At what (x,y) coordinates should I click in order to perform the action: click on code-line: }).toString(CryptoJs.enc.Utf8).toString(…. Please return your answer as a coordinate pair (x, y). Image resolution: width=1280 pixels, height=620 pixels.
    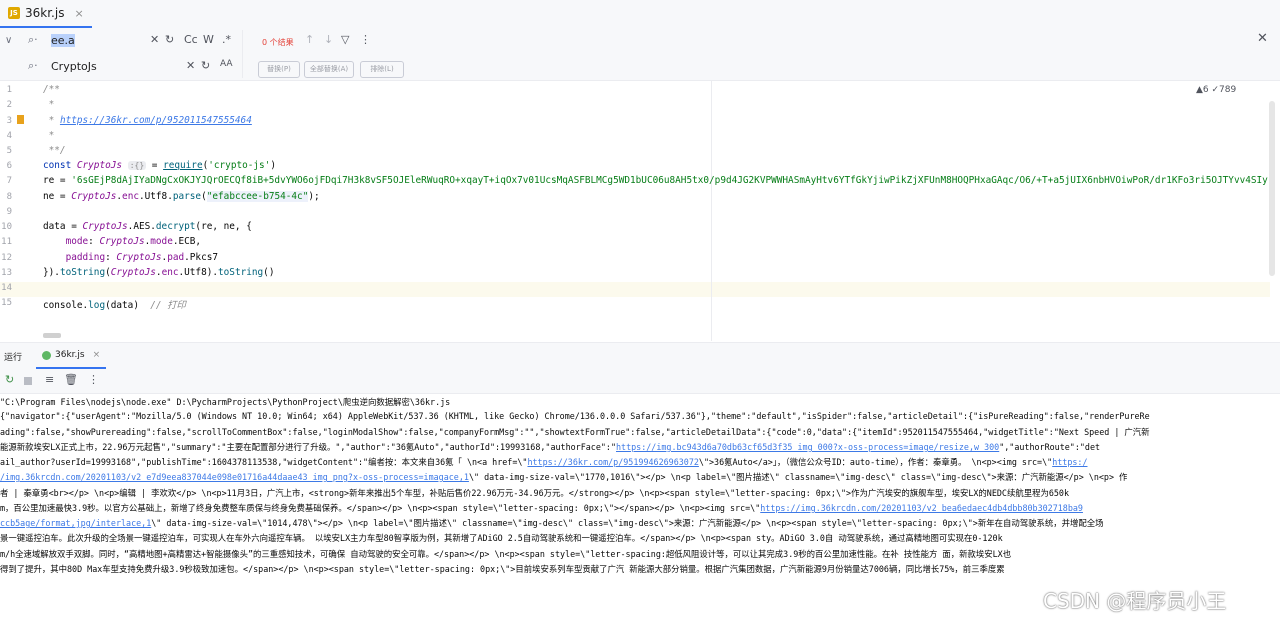
    Looking at the image, I should click on (159, 272).